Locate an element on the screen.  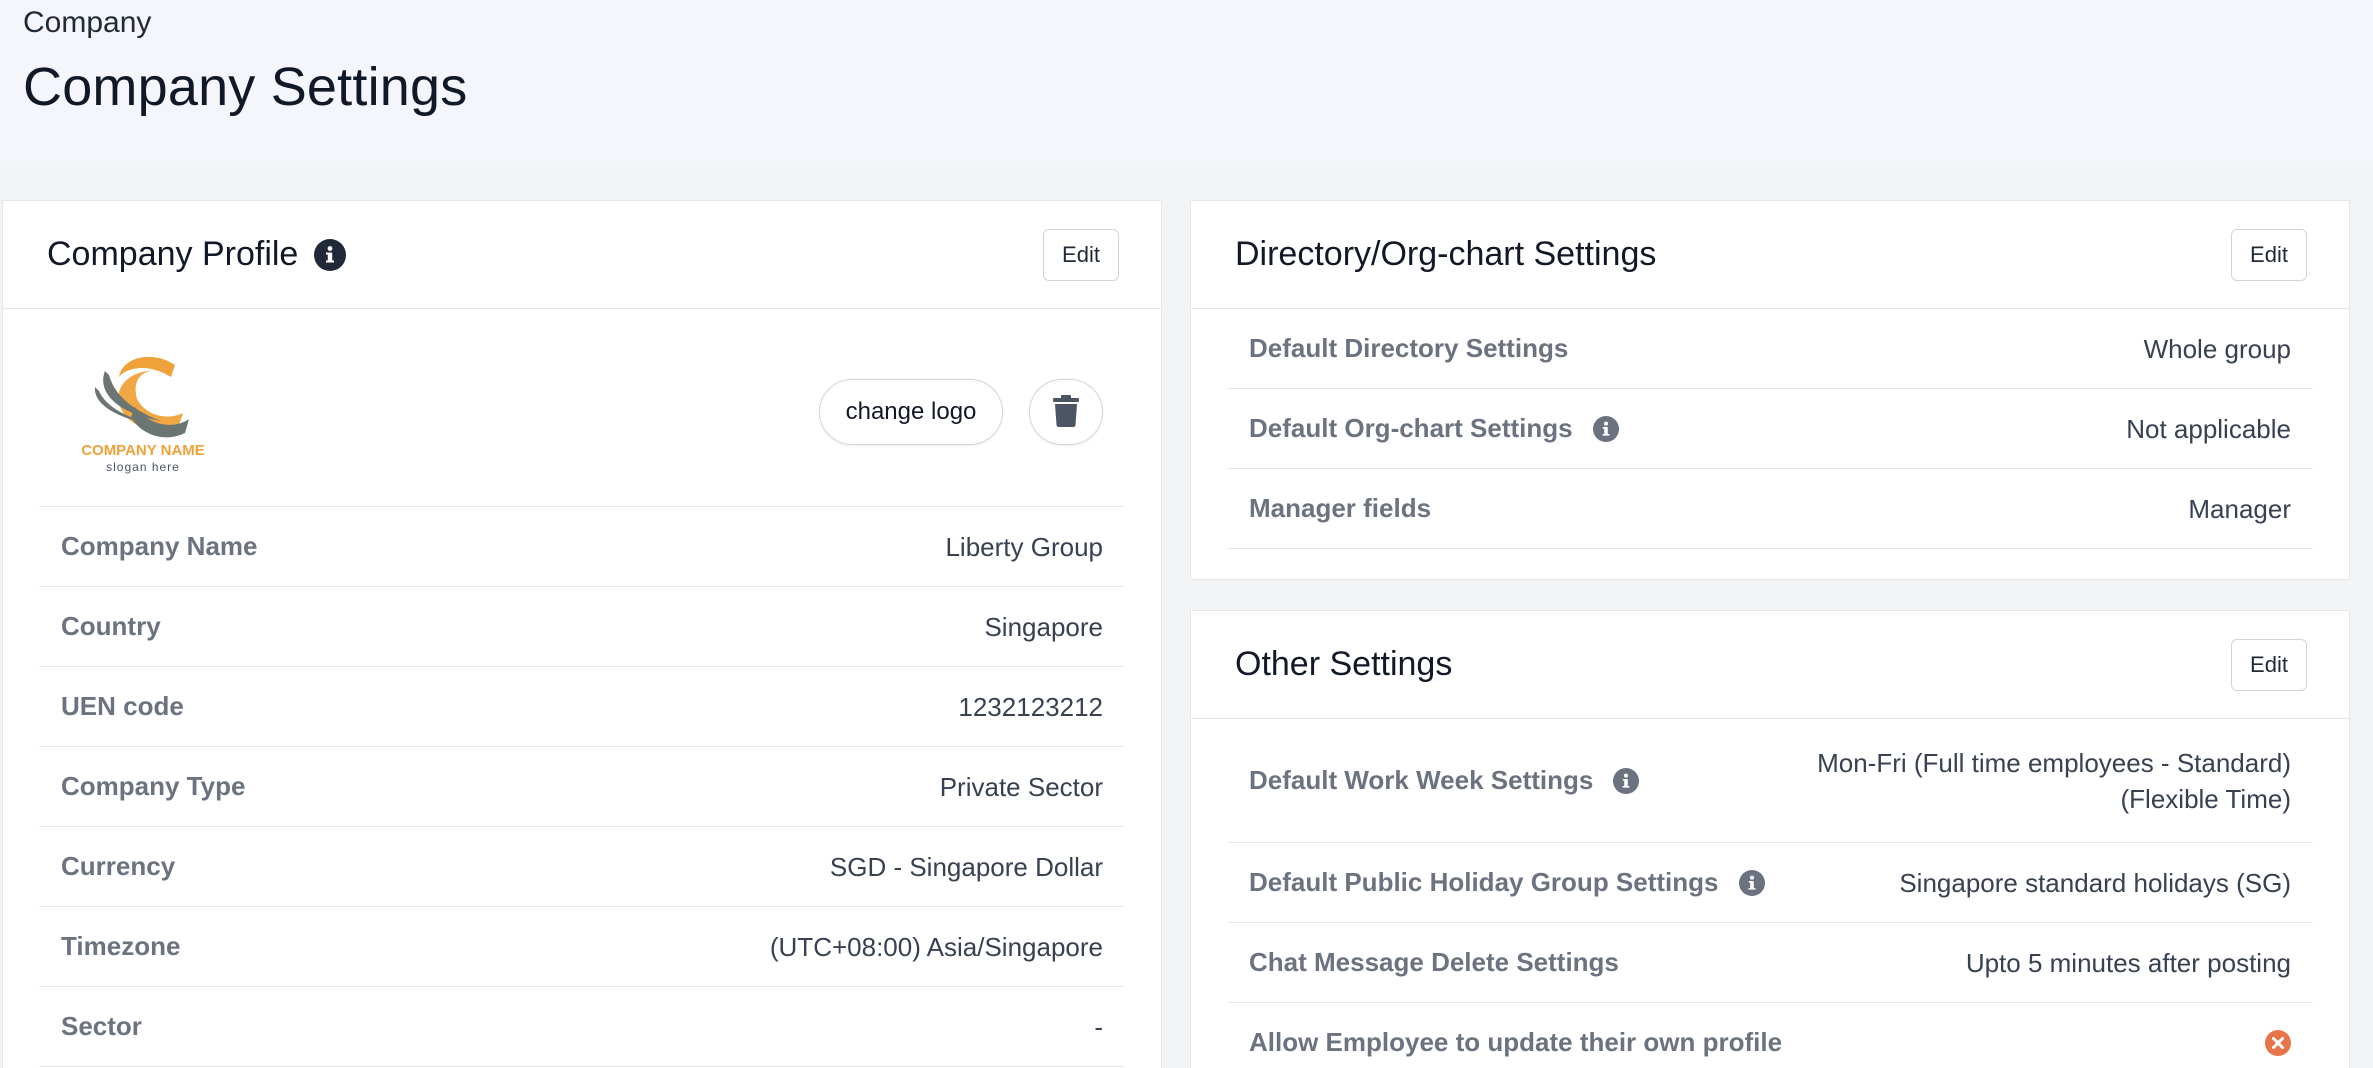
edit-profile-button: Edit is located at coordinates (1081, 255).